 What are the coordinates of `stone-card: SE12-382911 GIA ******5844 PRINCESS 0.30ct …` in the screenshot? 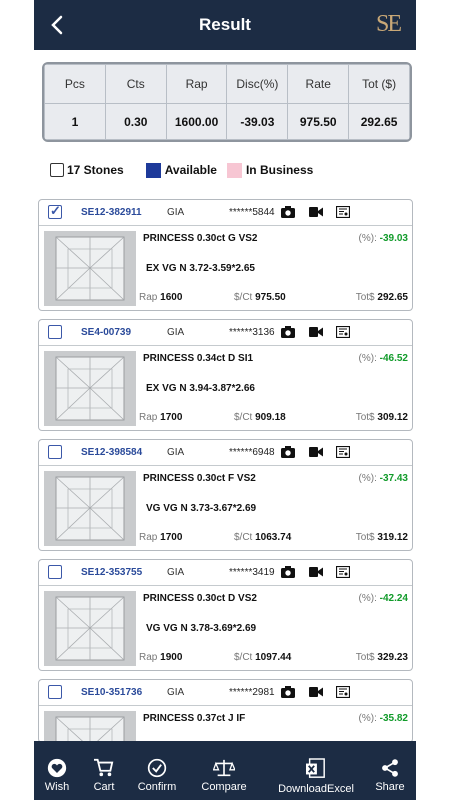 It's located at (225, 255).